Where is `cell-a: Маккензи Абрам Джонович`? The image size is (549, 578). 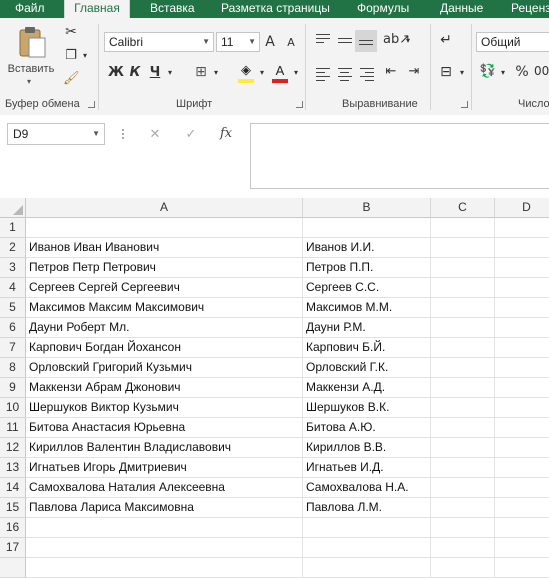 cell-a: Маккензи Абрам Джонович is located at coordinates (164, 388).